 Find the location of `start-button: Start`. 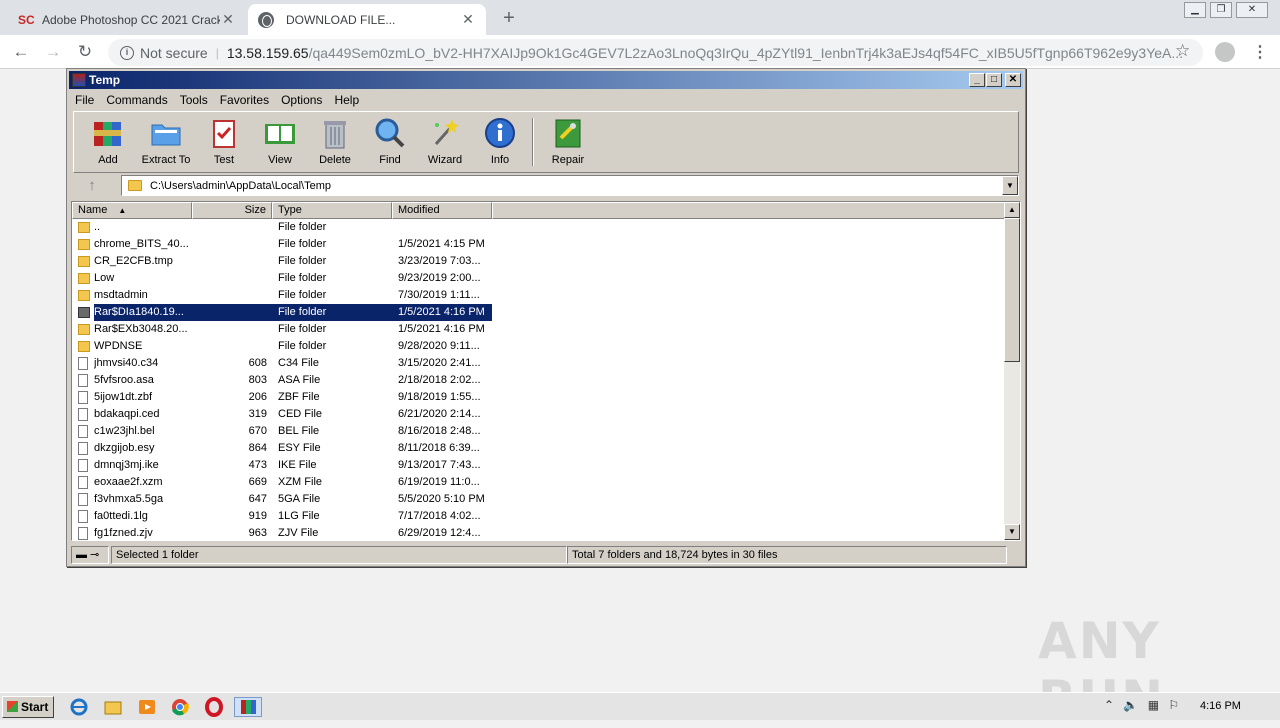

start-button: Start is located at coordinates (28, 707).